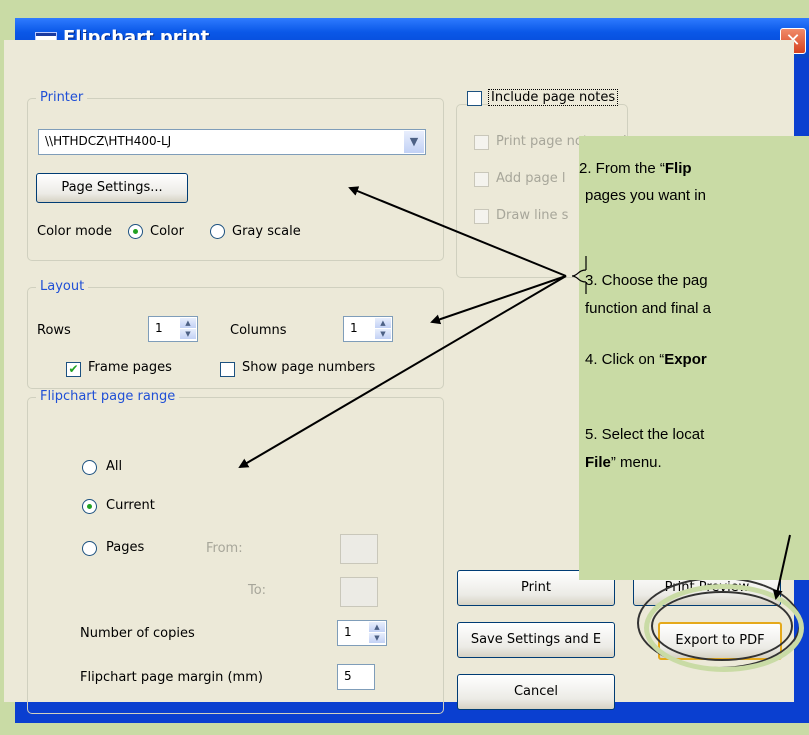  Describe the element at coordinates (402, 372) in the screenshot. I see `arrow-to-page-range` at that location.